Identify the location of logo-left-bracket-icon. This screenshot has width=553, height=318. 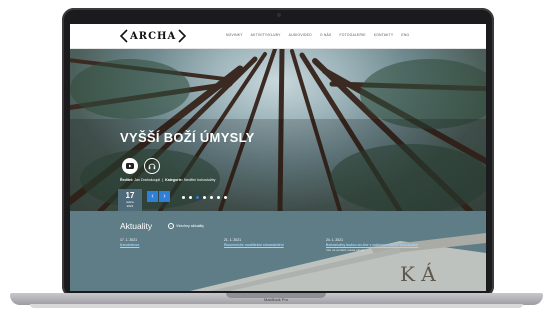
(124, 36).